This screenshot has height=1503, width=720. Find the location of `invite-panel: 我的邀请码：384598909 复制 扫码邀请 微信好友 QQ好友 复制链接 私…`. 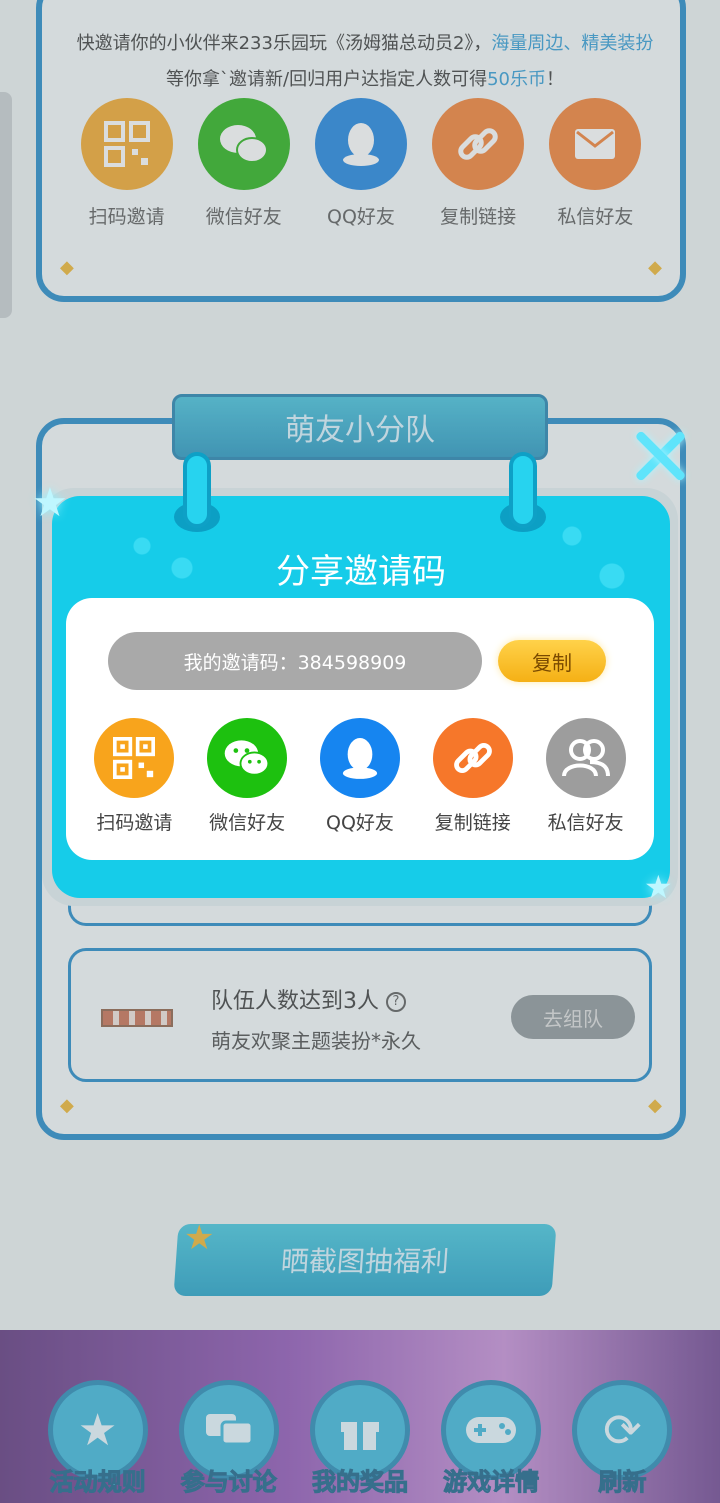

invite-panel: 我的邀请码：384598909 复制 扫码邀请 微信好友 QQ好友 复制链接 私… is located at coordinates (360, 729).